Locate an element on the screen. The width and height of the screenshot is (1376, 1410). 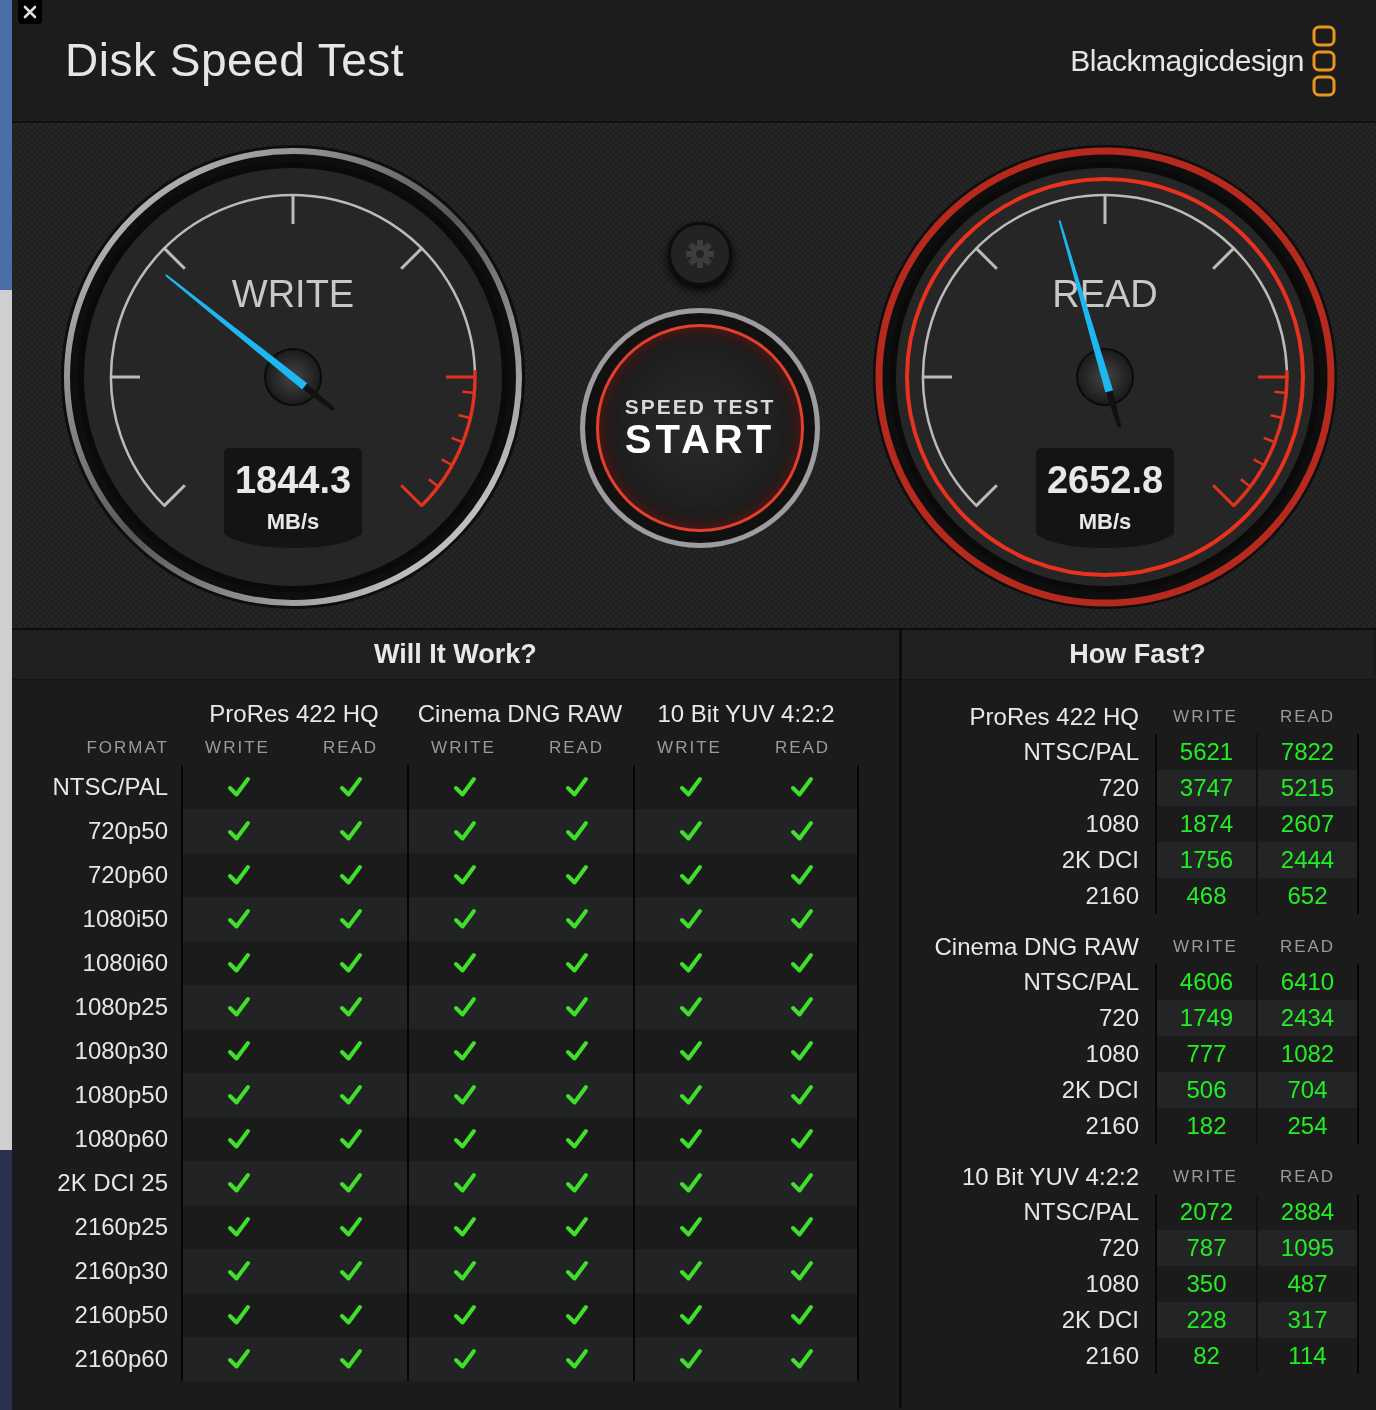
write-speed: 228 is located at coordinates (1205, 1320).